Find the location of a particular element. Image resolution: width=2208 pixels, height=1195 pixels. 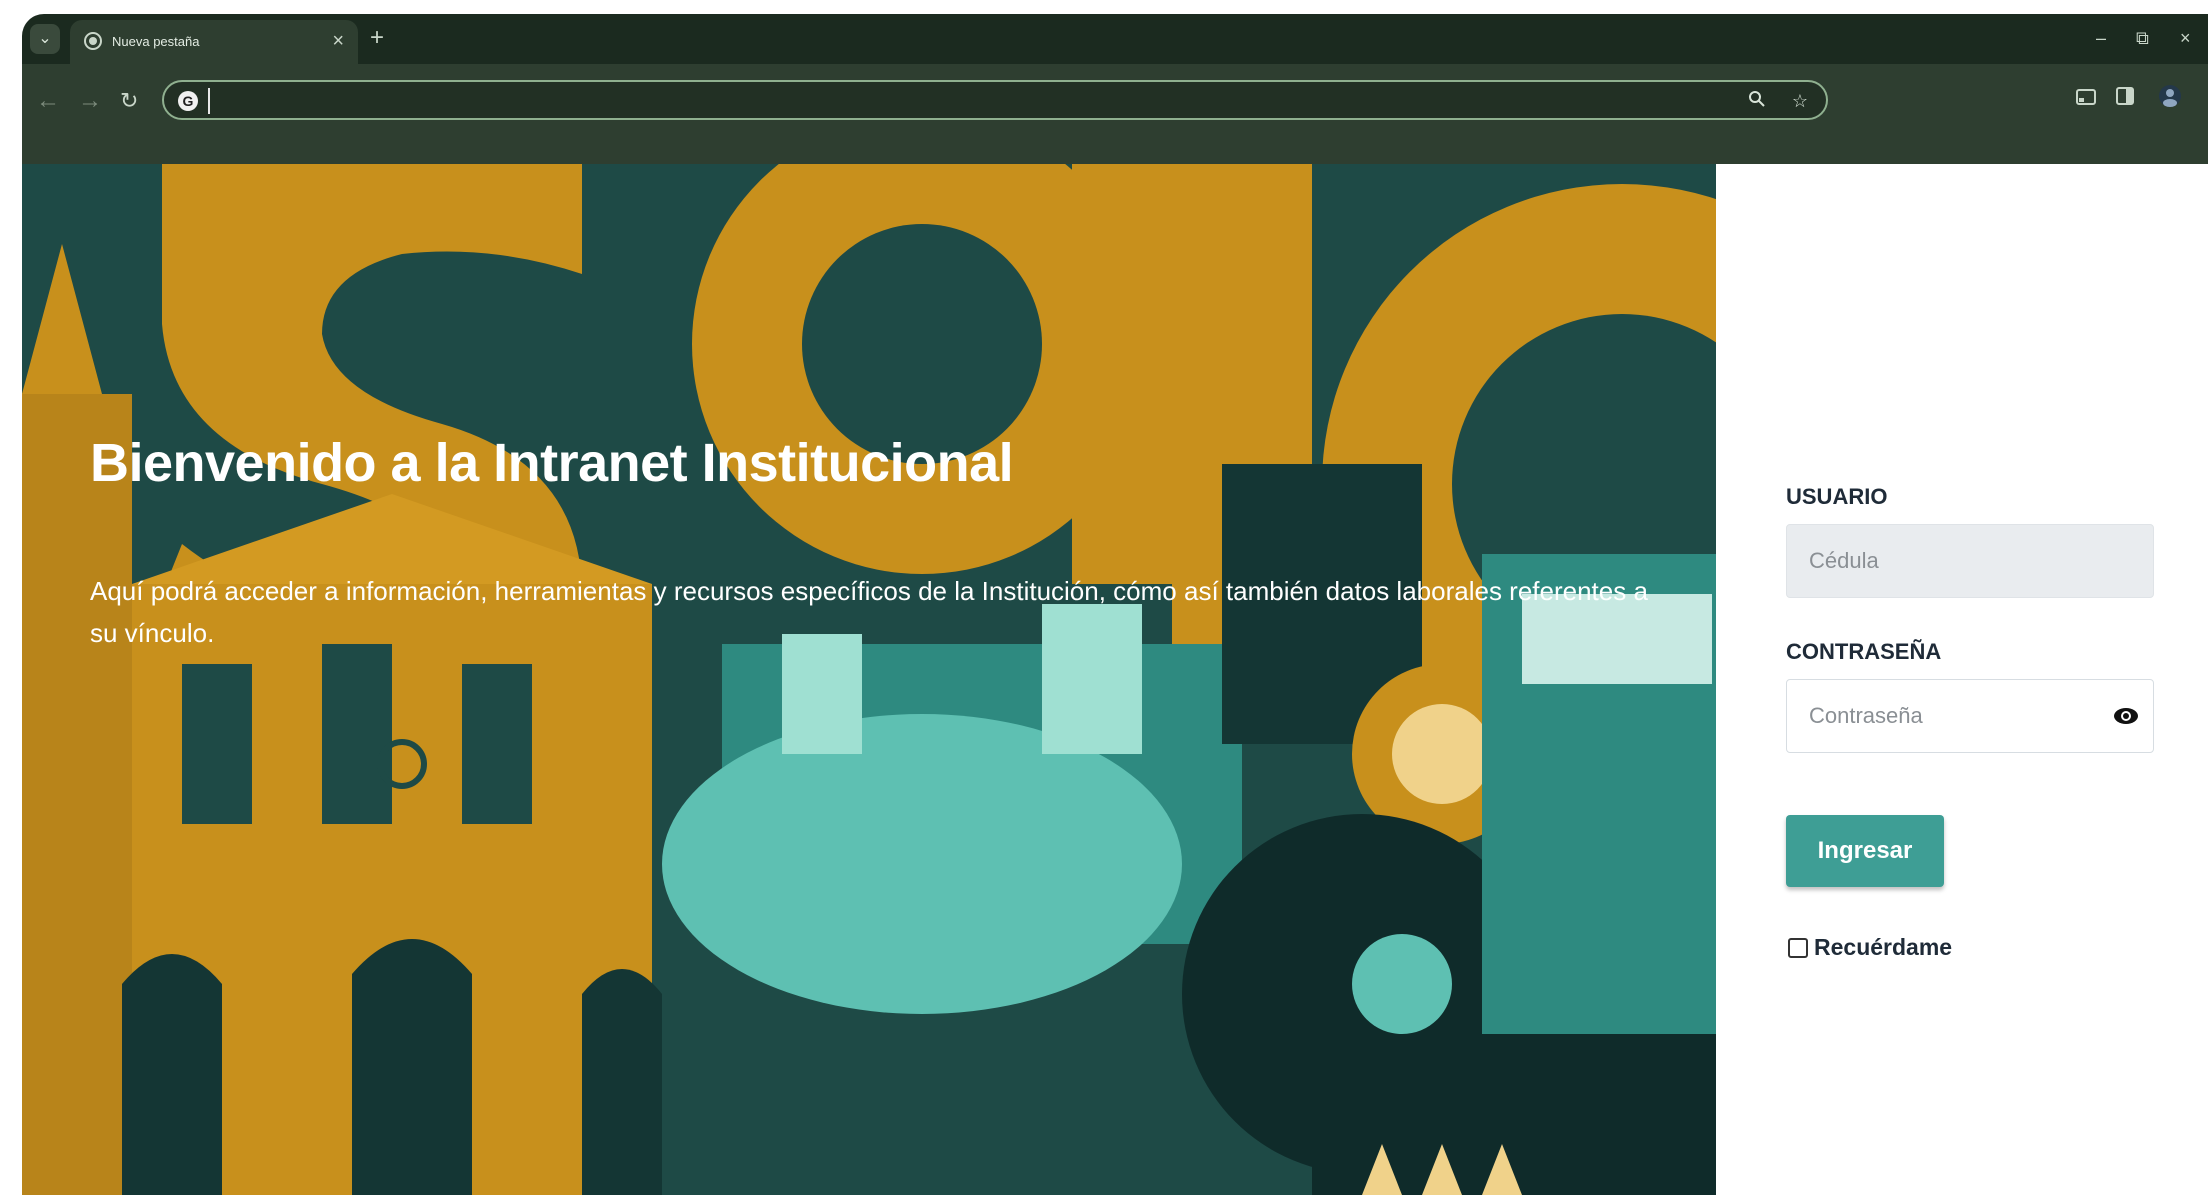

cast-icon is located at coordinates (2086, 99).